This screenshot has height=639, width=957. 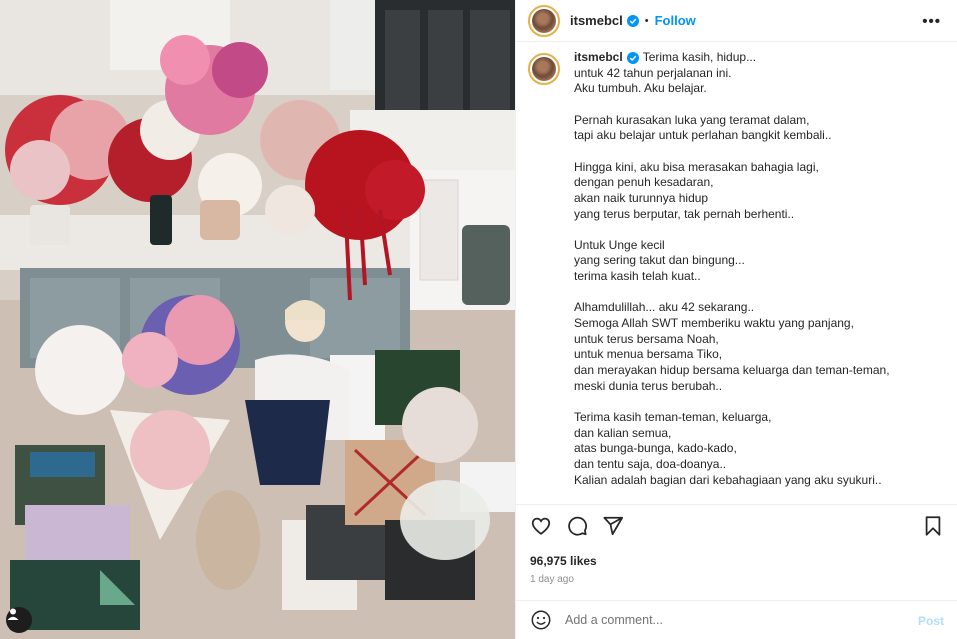 What do you see at coordinates (596, 20) in the screenshot?
I see `header-username: itsmebcl` at bounding box center [596, 20].